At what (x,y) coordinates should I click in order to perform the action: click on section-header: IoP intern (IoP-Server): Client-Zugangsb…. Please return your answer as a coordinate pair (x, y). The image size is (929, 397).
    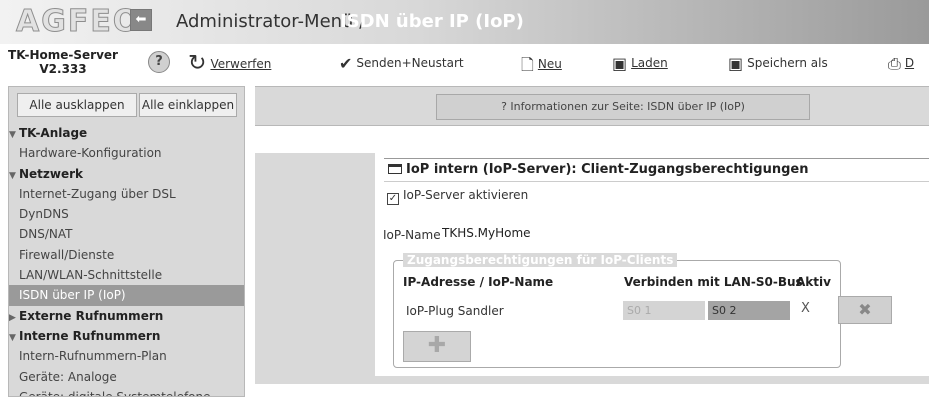
    Looking at the image, I should click on (656, 170).